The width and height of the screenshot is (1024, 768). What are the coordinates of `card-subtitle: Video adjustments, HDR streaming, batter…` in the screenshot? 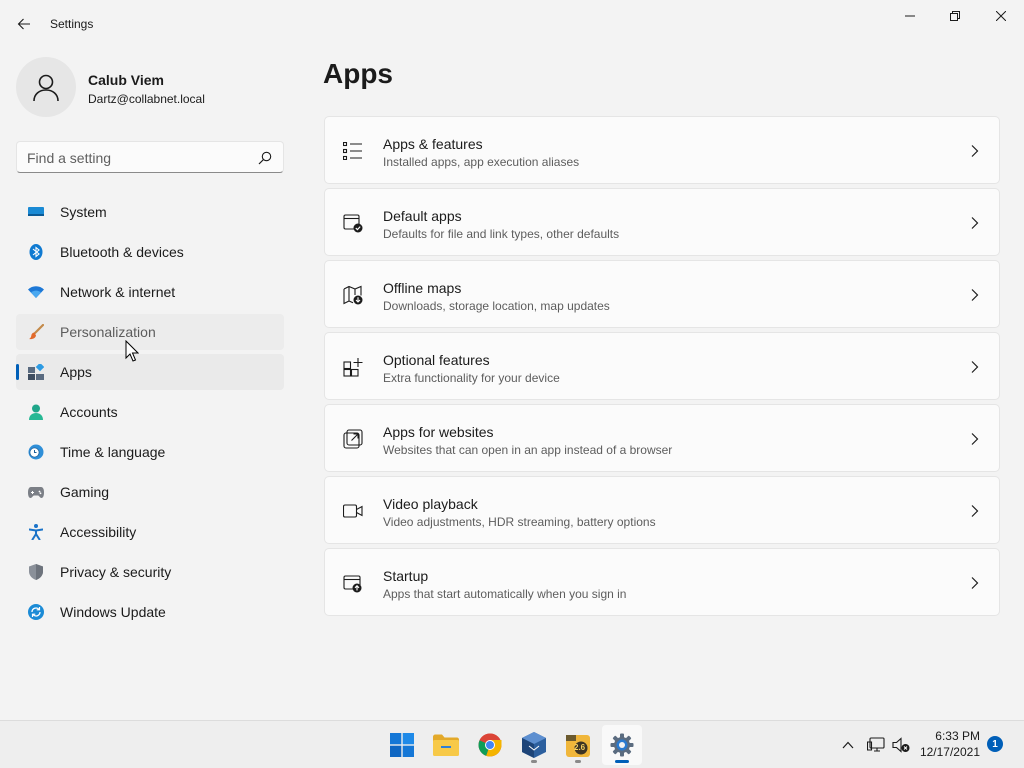 It's located at (519, 522).